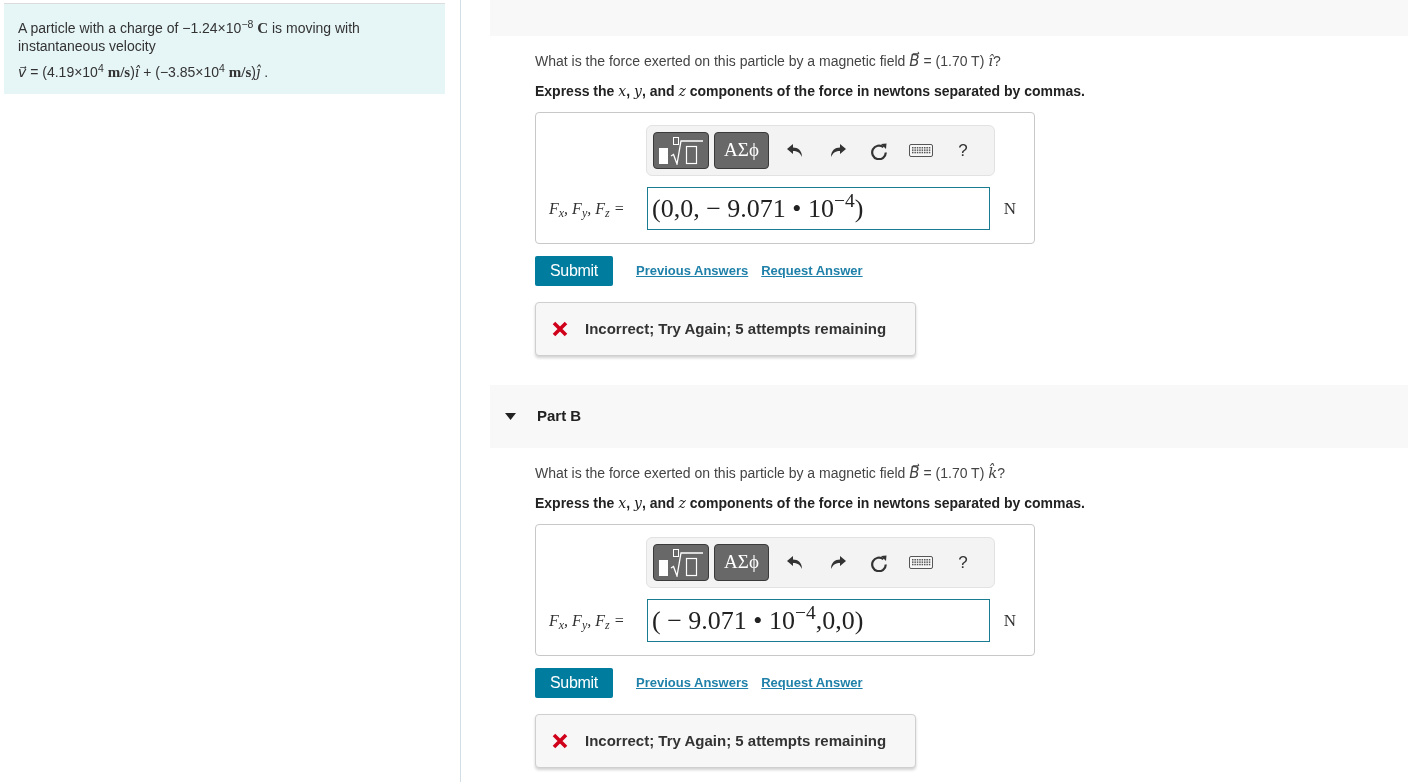 This screenshot has height=782, width=1408. I want to click on question-text: What is the force exerted on this particle by a magnetic field B⃗ = (1.70 T) k̂?, so click(770, 473).